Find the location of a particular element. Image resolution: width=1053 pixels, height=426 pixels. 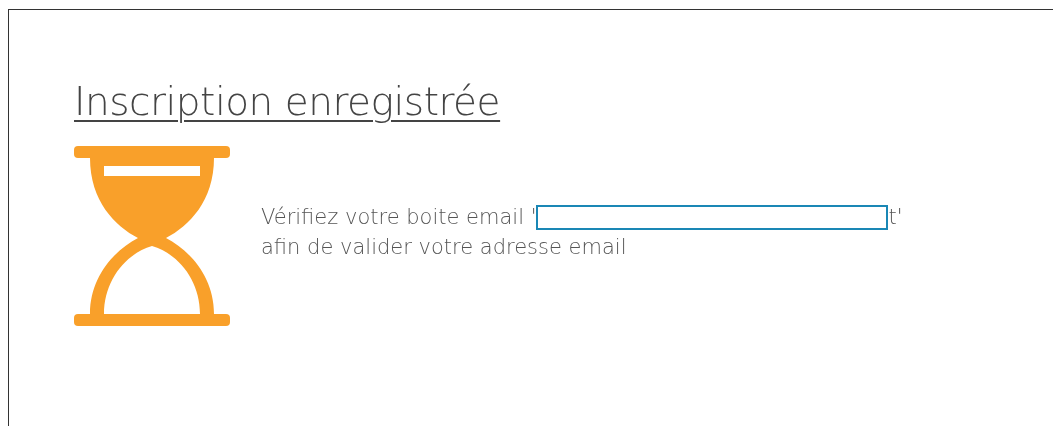

message-text: afin de valider votre adresse email is located at coordinates (444, 247).